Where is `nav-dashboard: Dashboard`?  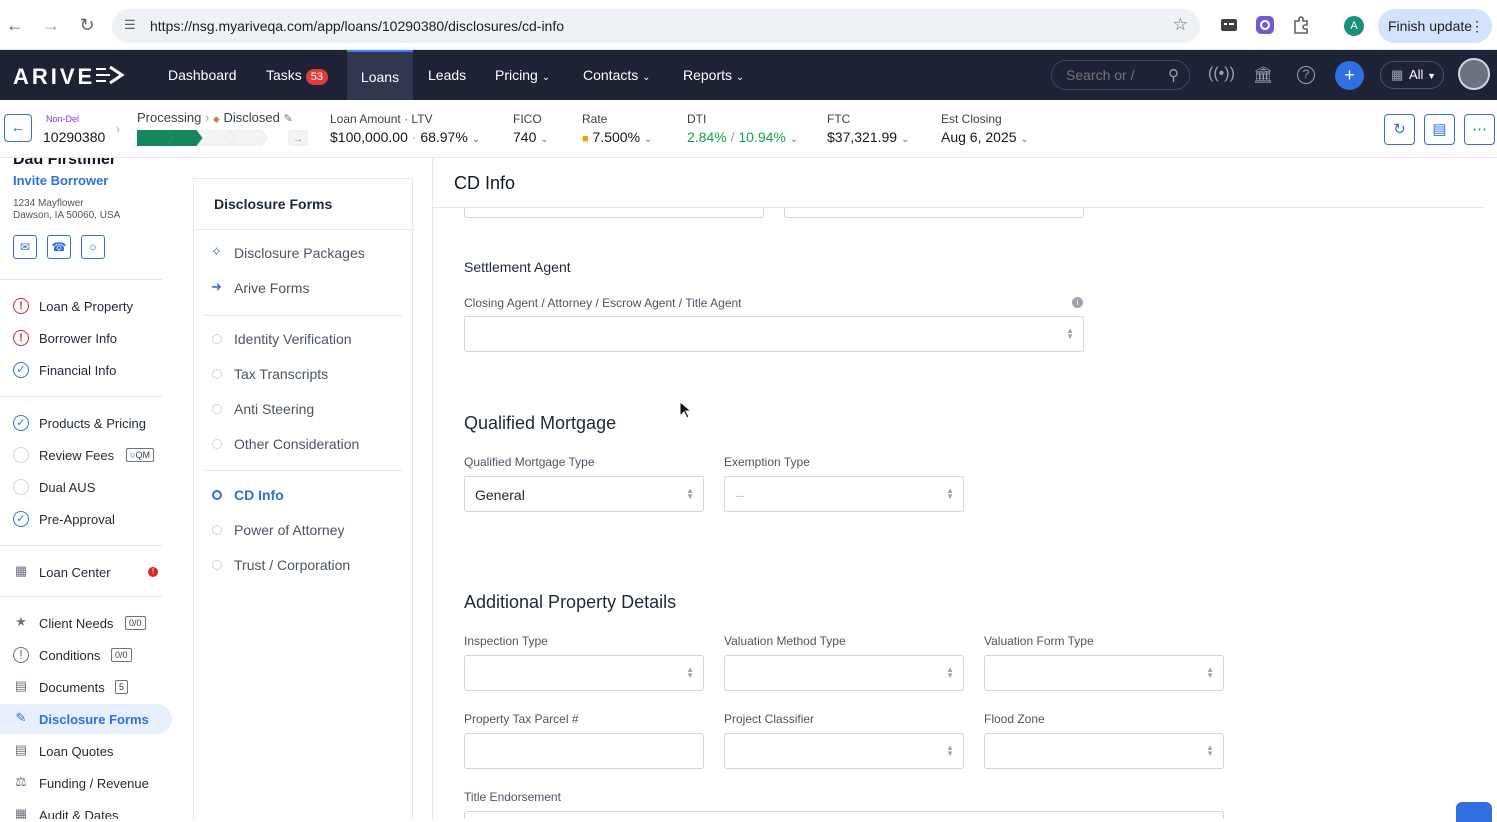
nav-dashboard: Dashboard is located at coordinates (202, 75).